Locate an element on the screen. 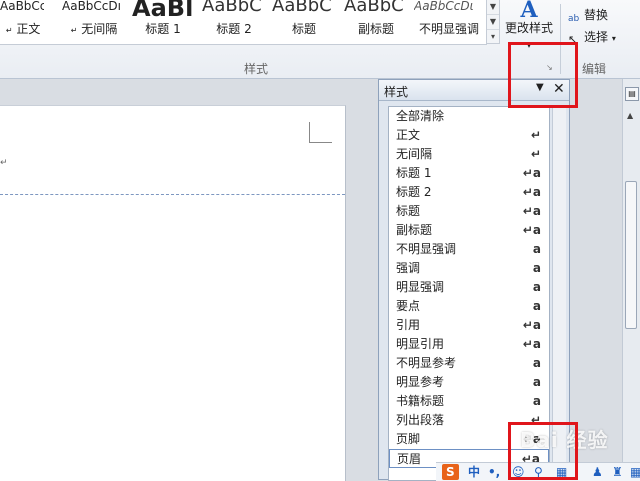  style-list-item-label: 标题 2 is located at coordinates (414, 192).